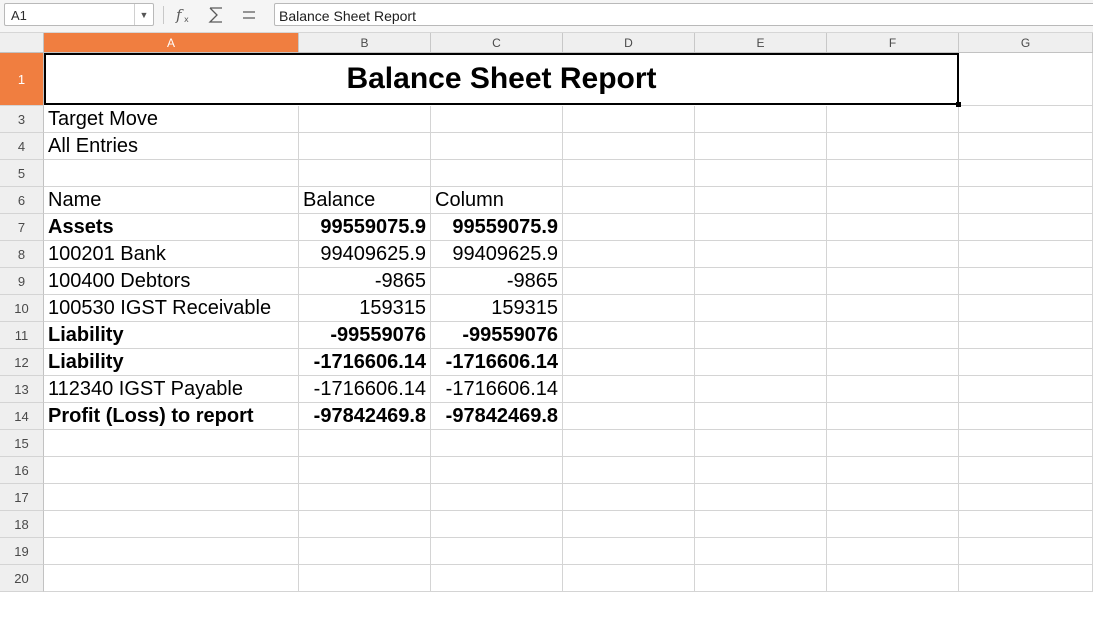 Image resolution: width=1093 pixels, height=620 pixels. I want to click on cell-d16, so click(629, 470).